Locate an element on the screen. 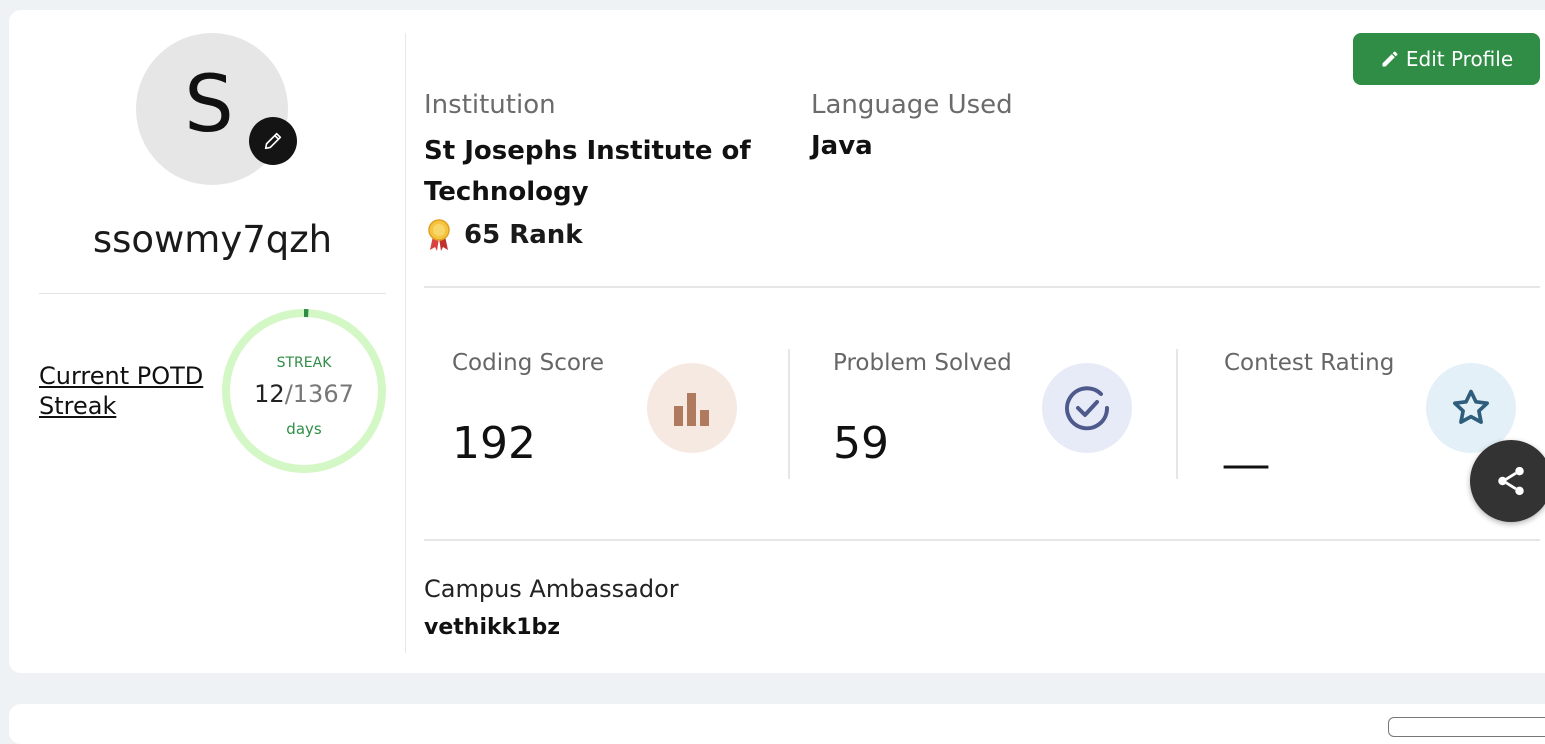 Image resolution: width=1545 pixels, height=744 pixels. potd-streak-link: Current POTD Streak is located at coordinates (129, 391).